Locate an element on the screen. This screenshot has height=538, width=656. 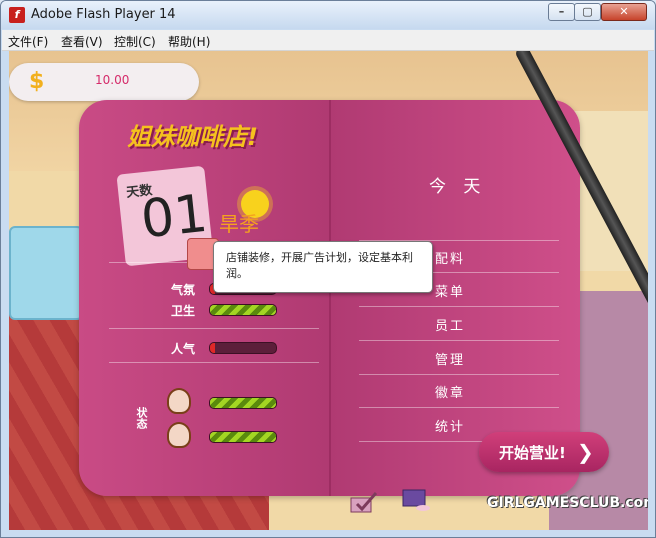
stat-label-hygiene: 卫生 is located at coordinates (183, 311).